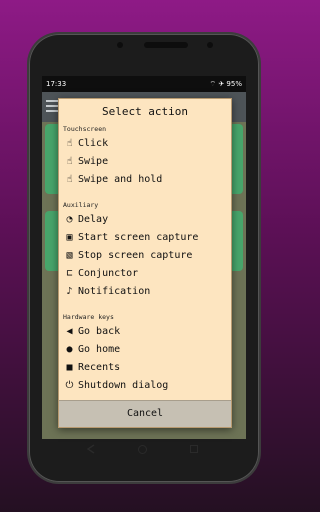 The width and height of the screenshot is (320, 512). I want to click on hand-swipe-icon: ☝, so click(69, 161).